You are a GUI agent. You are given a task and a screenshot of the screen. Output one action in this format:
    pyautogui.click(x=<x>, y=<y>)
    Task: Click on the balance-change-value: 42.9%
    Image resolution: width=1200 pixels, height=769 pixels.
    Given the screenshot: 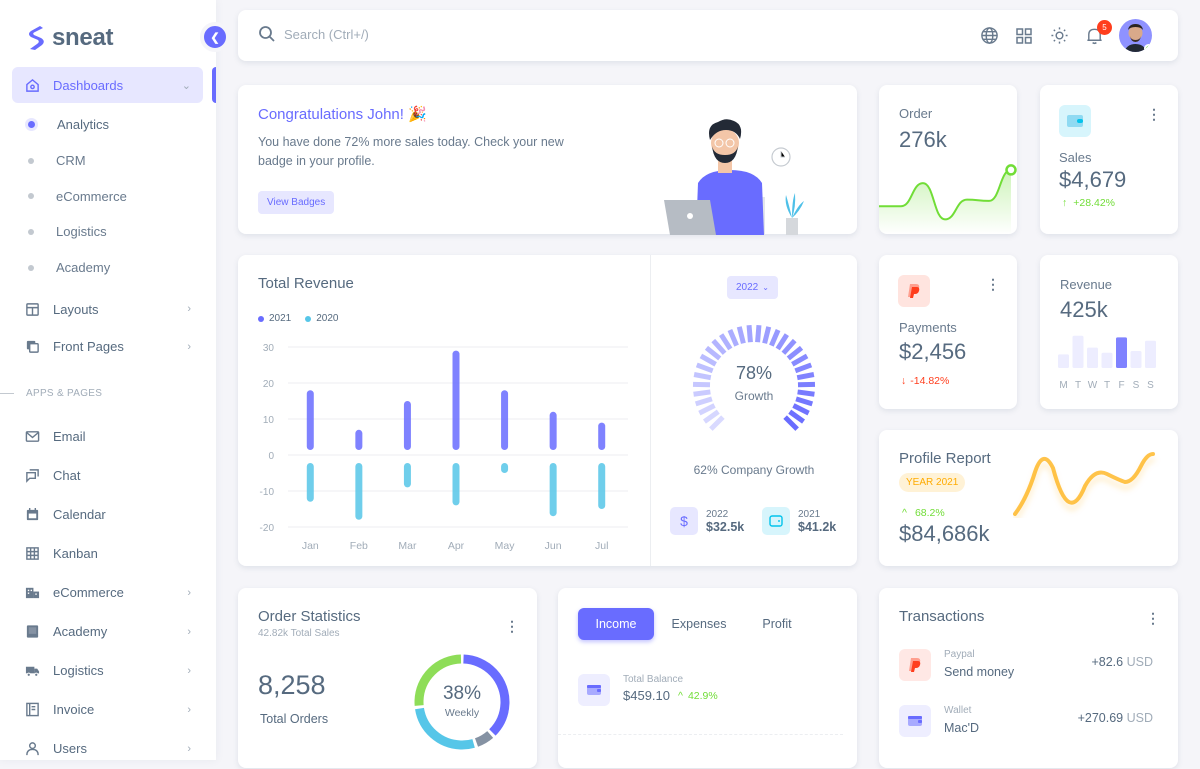 What is the action you would take?
    pyautogui.click(x=703, y=696)
    